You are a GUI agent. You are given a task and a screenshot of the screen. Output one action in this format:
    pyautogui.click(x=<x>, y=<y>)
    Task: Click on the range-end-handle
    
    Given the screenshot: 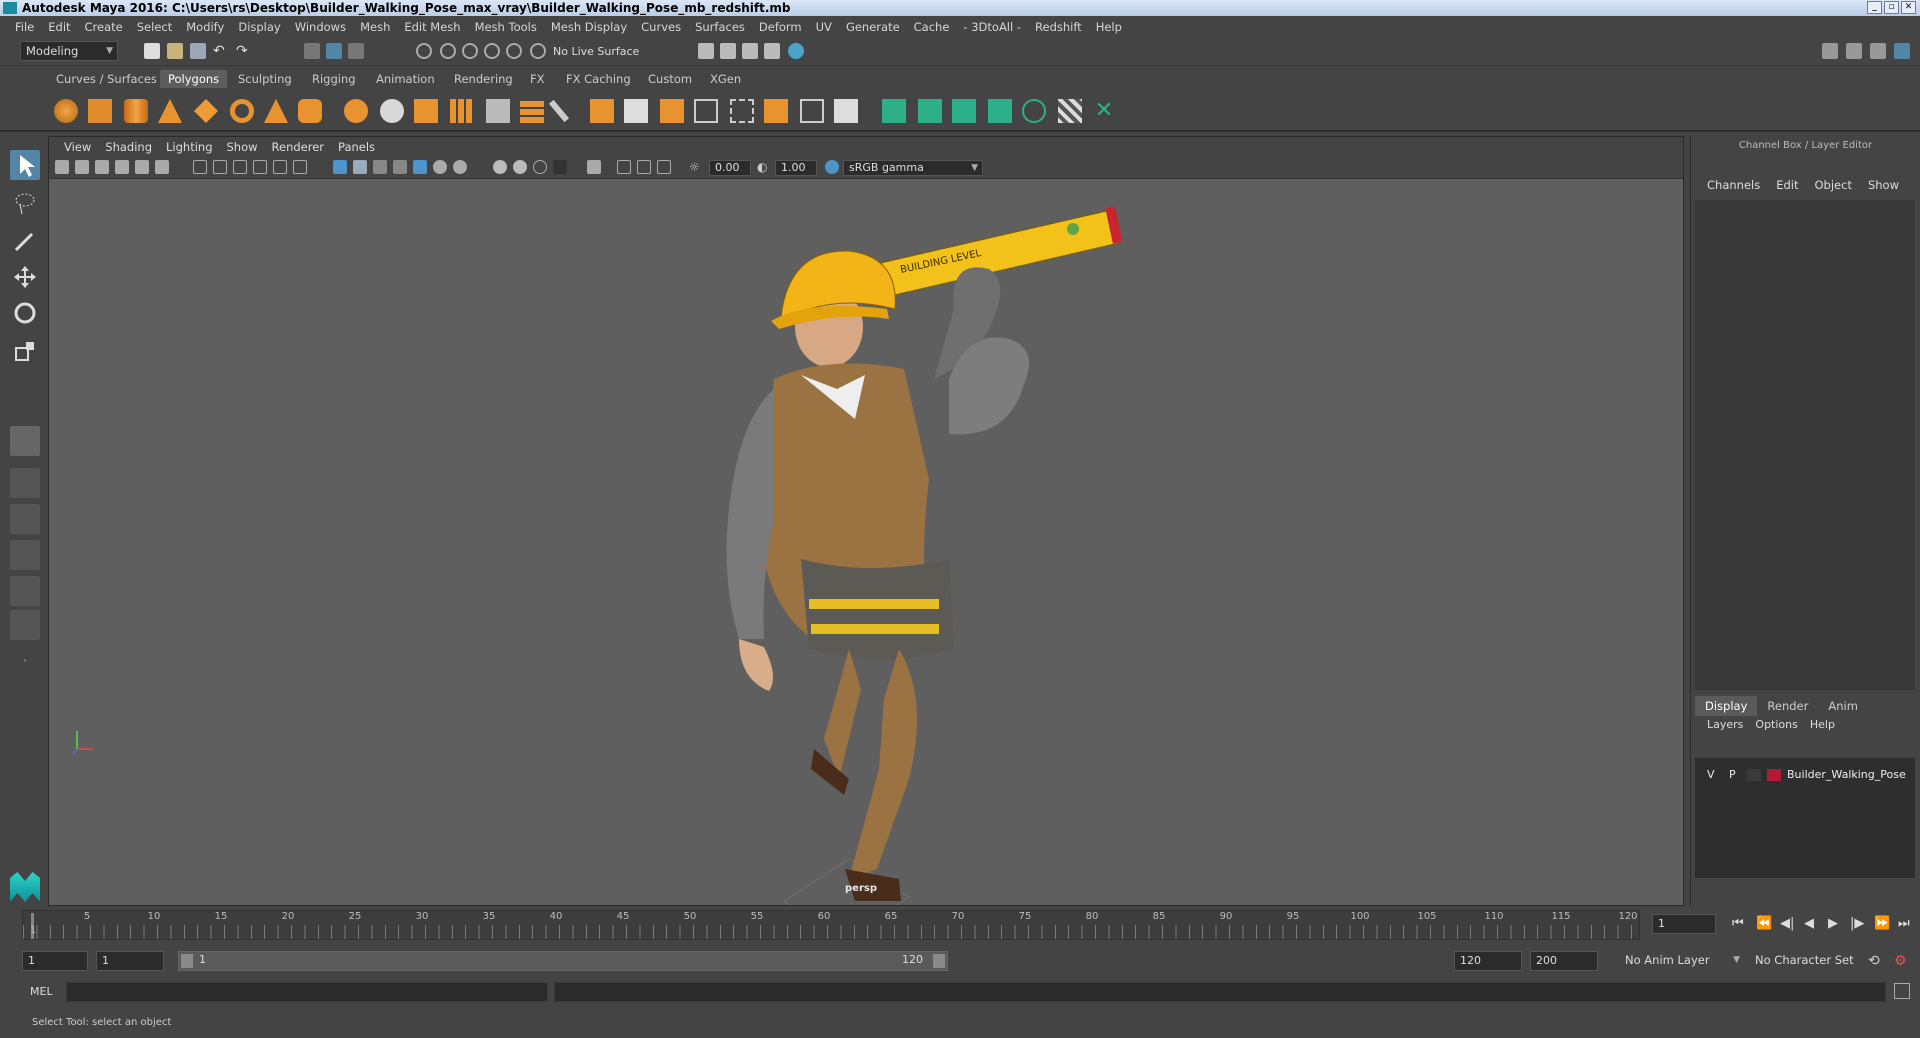 What is the action you would take?
    pyautogui.click(x=939, y=961)
    